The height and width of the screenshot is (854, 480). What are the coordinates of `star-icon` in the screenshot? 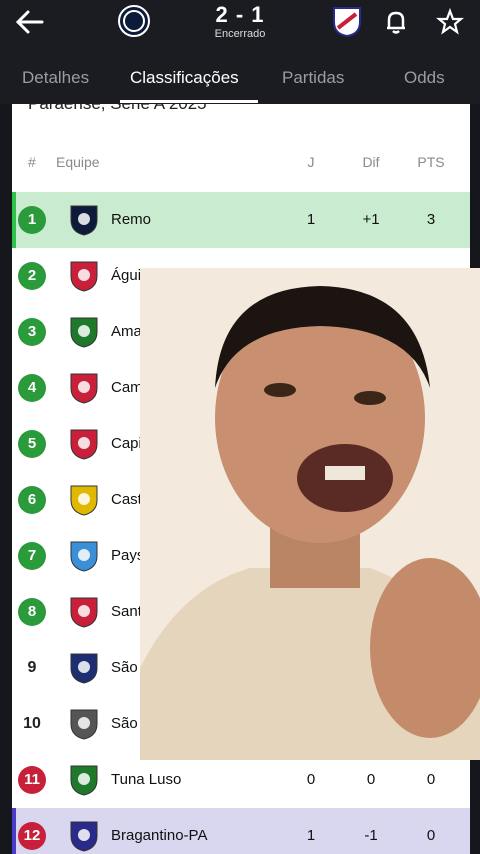 It's located at (450, 22).